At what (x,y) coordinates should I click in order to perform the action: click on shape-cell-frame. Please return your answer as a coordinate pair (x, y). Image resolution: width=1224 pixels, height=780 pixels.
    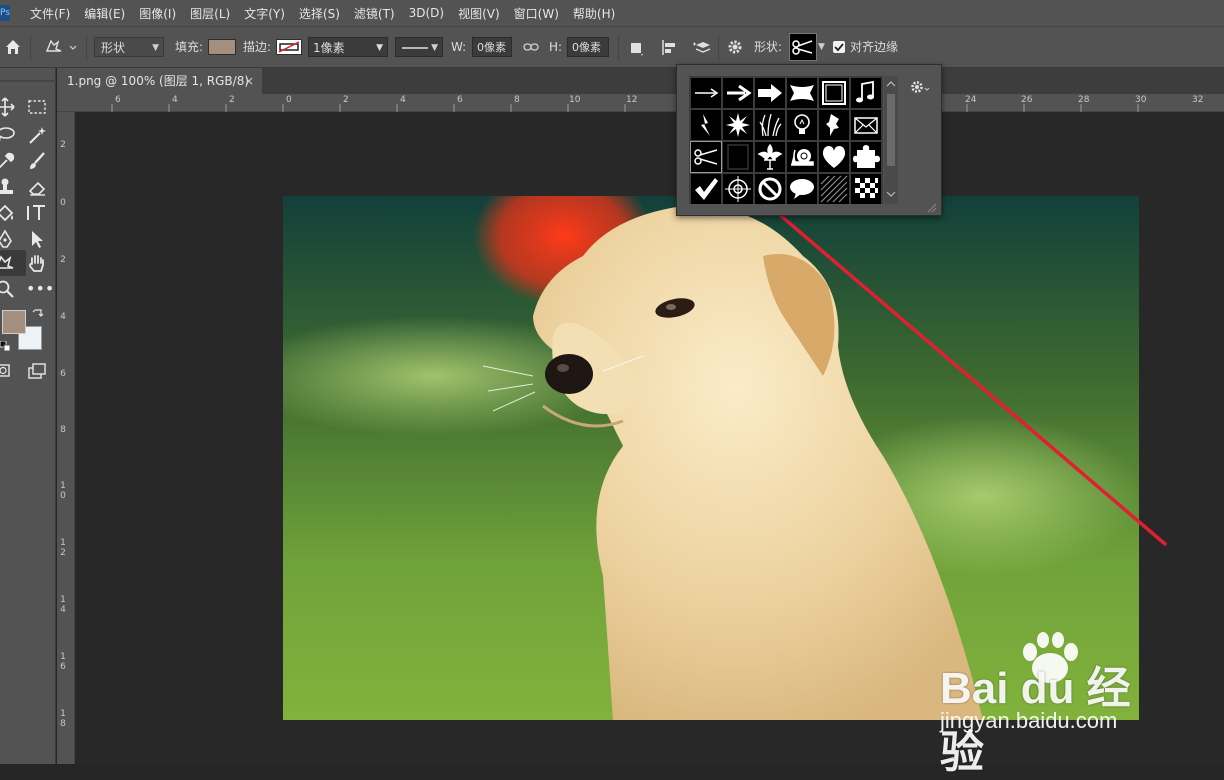
    Looking at the image, I should click on (834, 93).